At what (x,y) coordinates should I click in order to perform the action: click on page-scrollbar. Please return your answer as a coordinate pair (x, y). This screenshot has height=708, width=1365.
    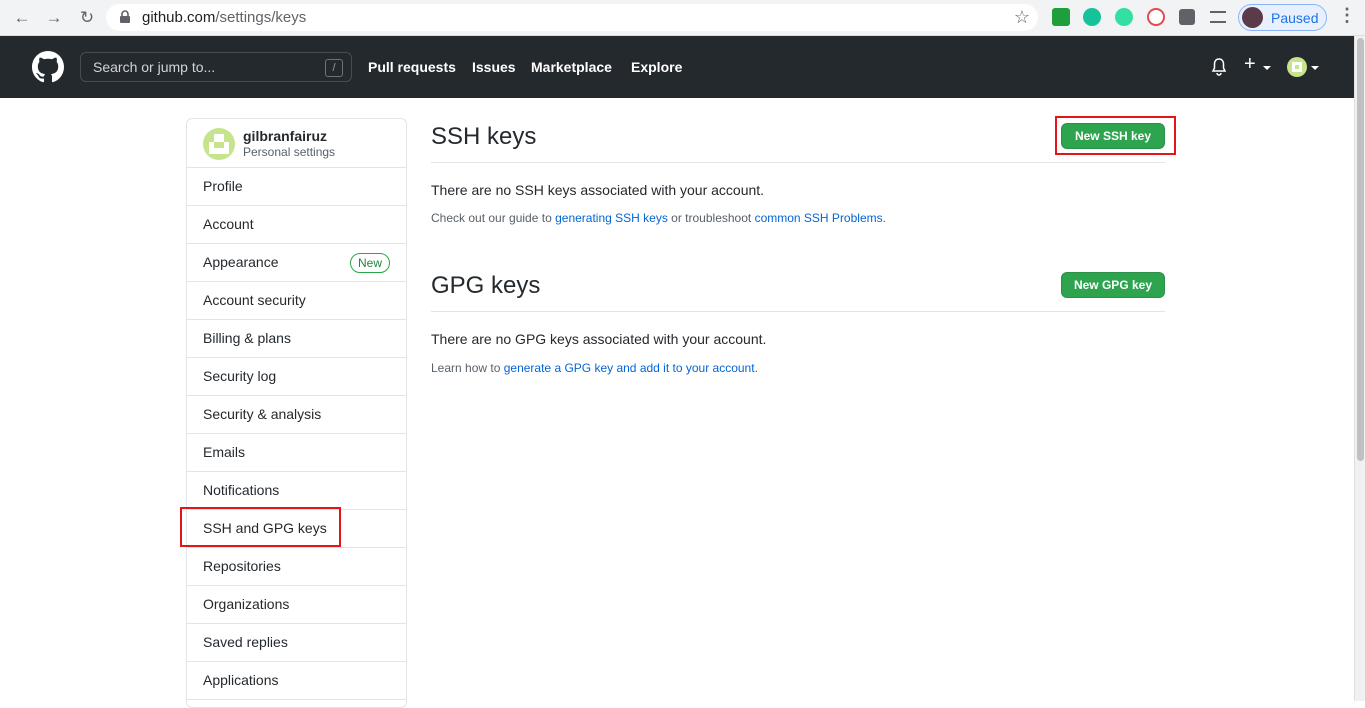
    Looking at the image, I should click on (1359, 368).